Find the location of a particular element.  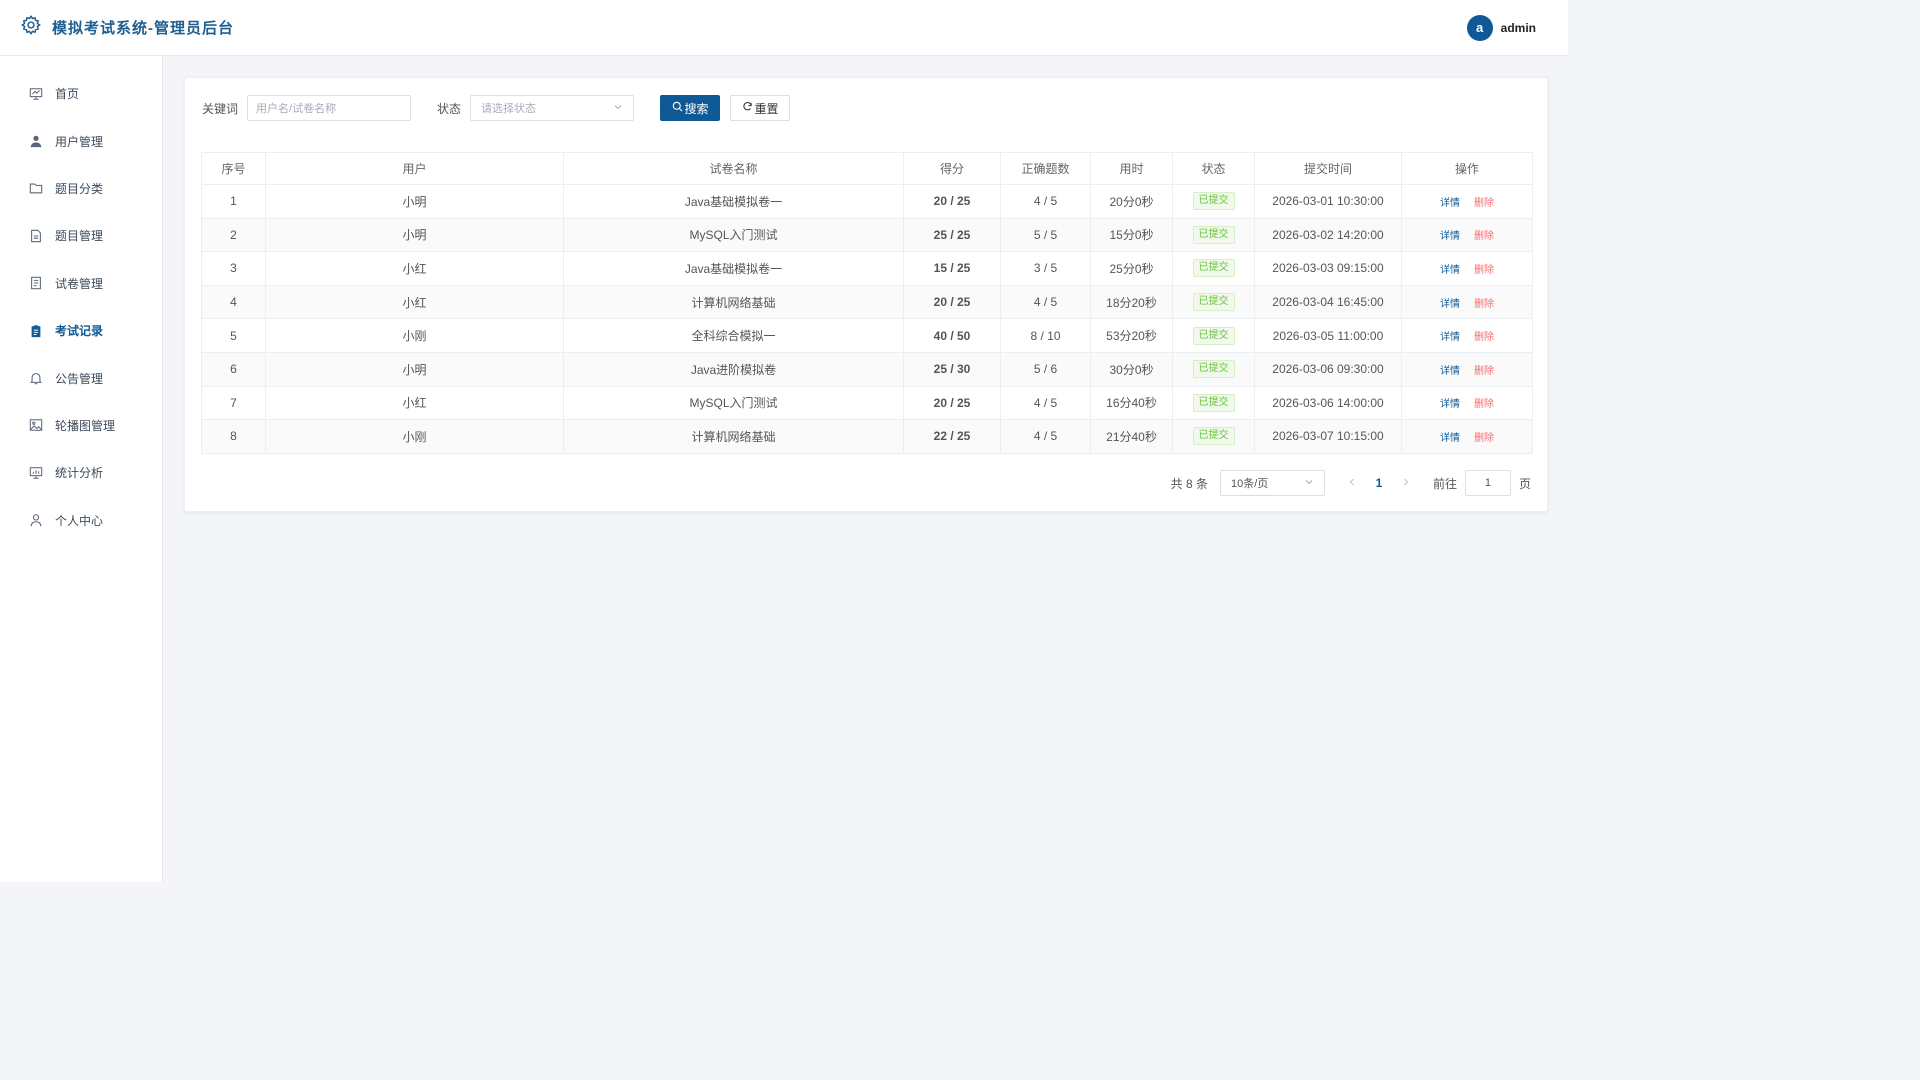

cell-no: 1 is located at coordinates (233, 201).